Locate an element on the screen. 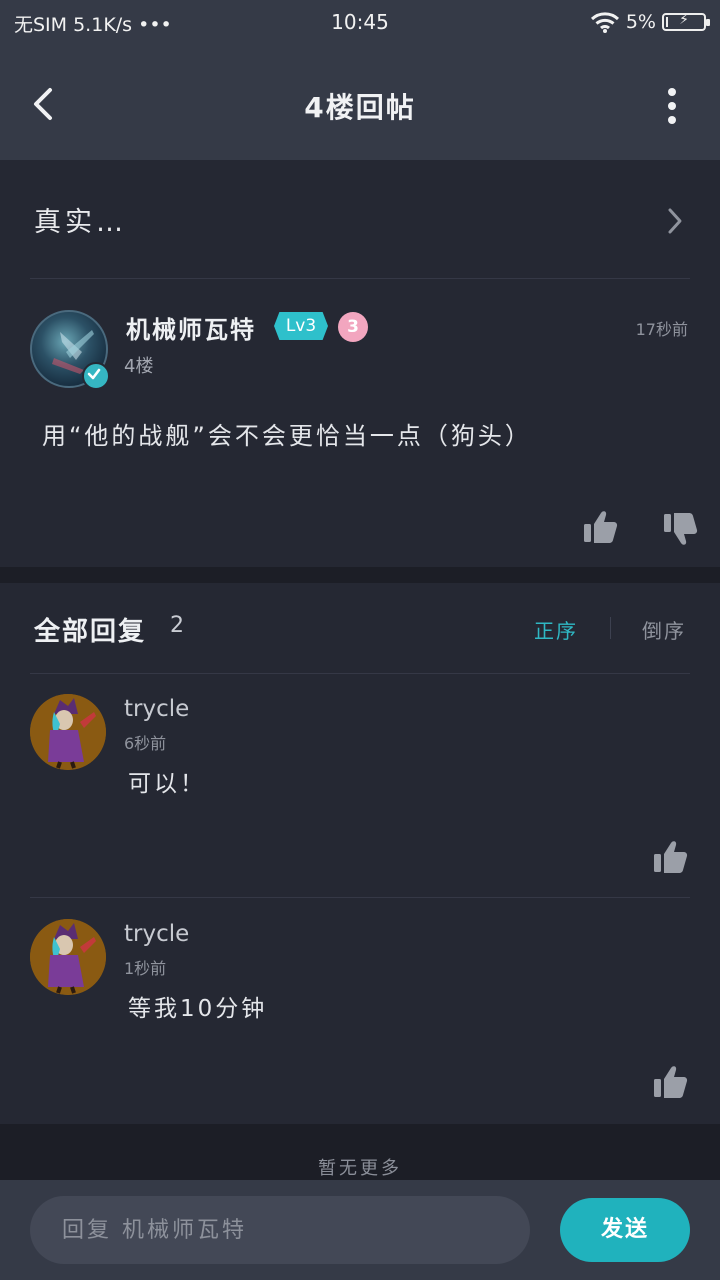  wifi-icon is located at coordinates (604, 22).